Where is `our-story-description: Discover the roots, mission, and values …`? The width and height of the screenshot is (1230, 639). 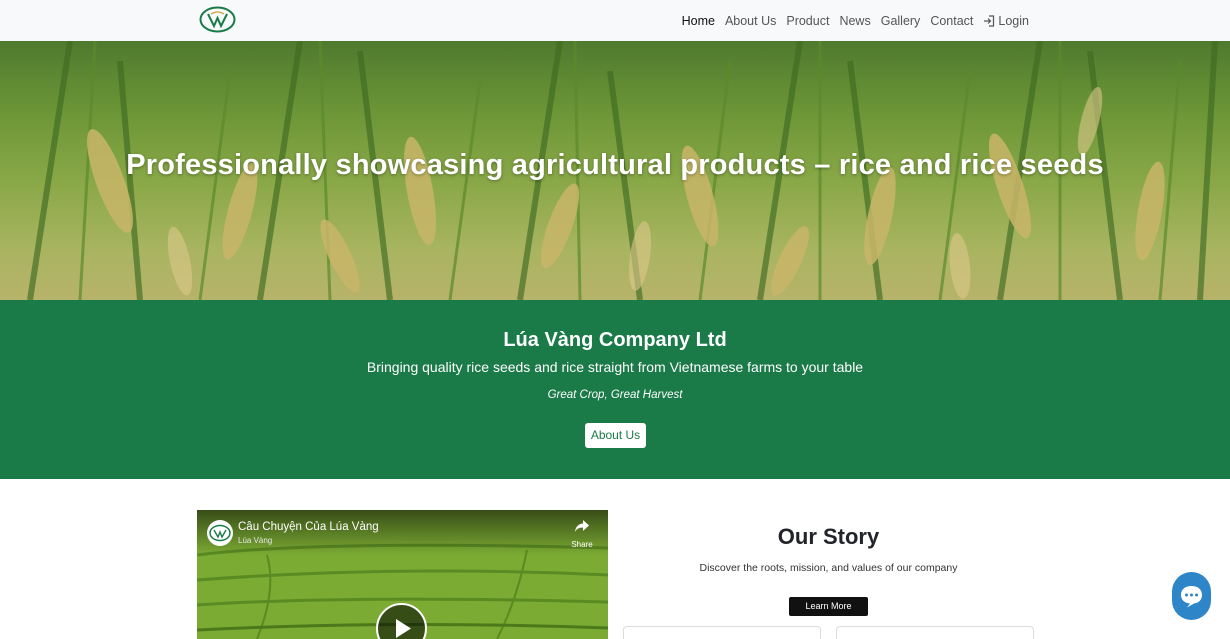
our-story-description: Discover the roots, mission, and values … is located at coordinates (828, 568).